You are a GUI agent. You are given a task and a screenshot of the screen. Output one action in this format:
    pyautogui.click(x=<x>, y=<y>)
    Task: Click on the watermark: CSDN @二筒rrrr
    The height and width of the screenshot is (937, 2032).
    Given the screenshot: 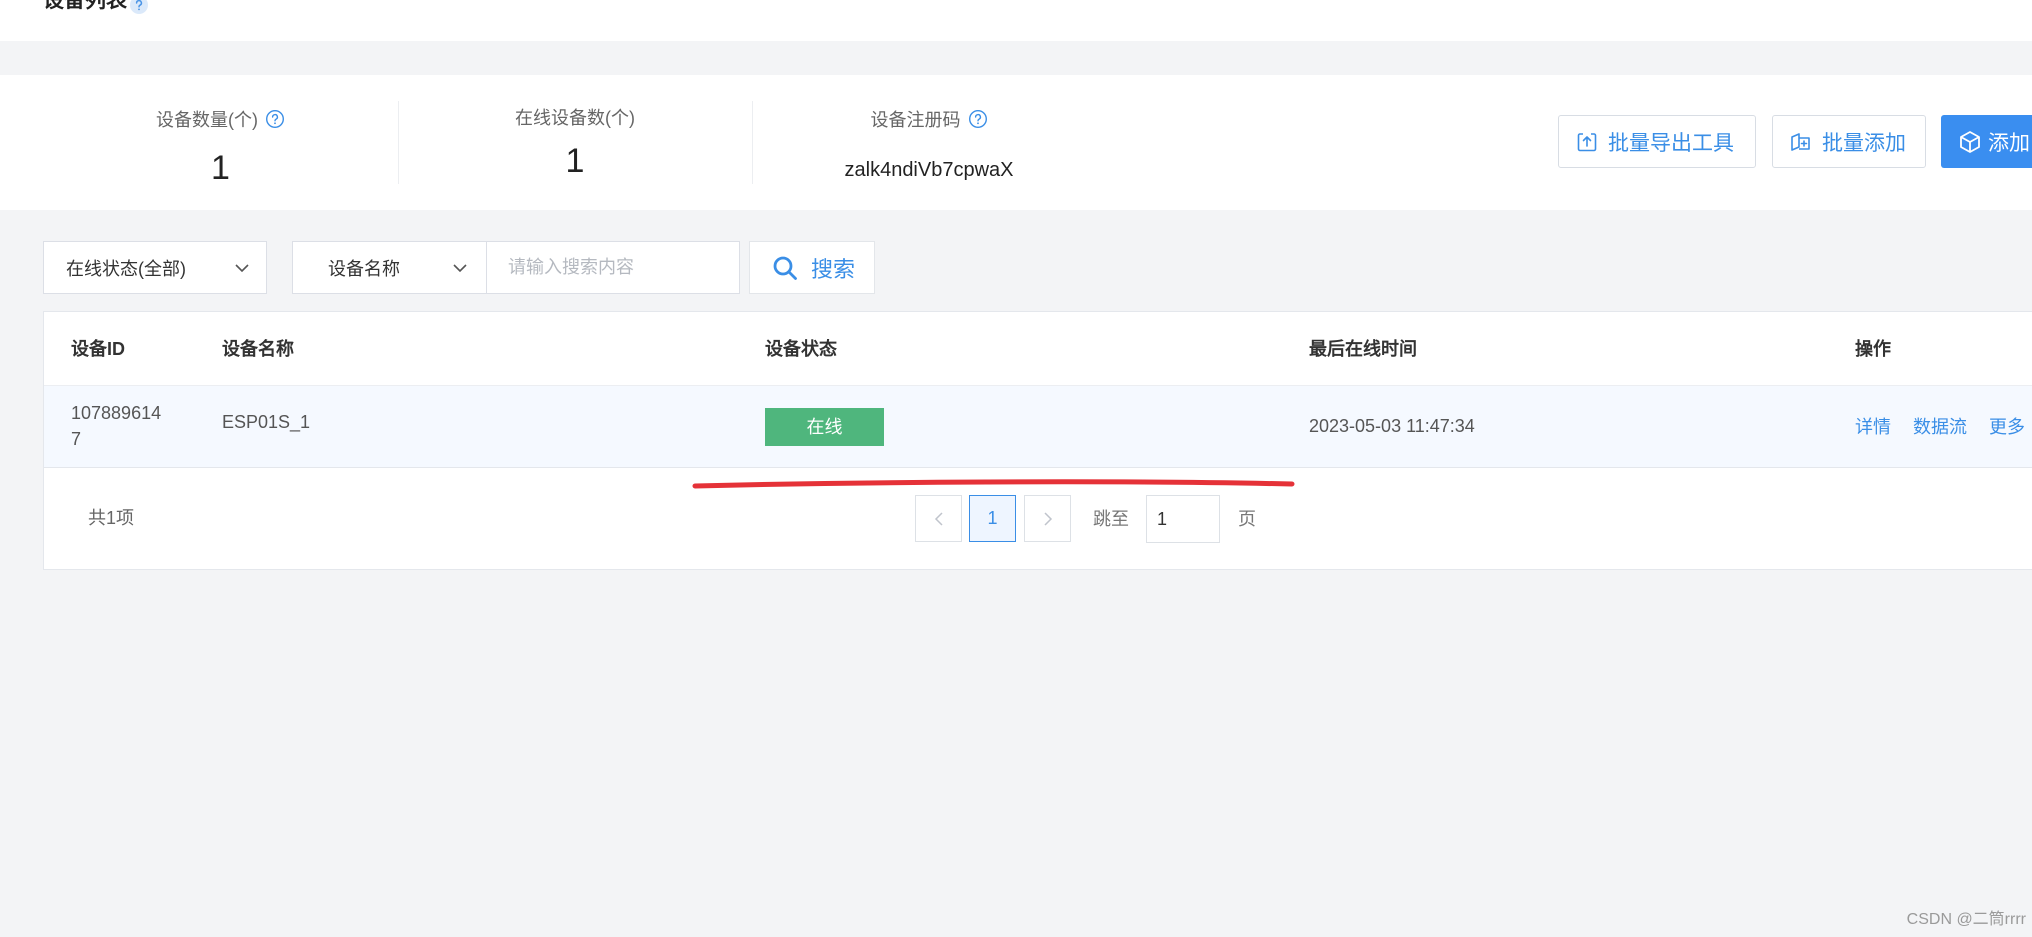 What is the action you would take?
    pyautogui.click(x=1966, y=919)
    